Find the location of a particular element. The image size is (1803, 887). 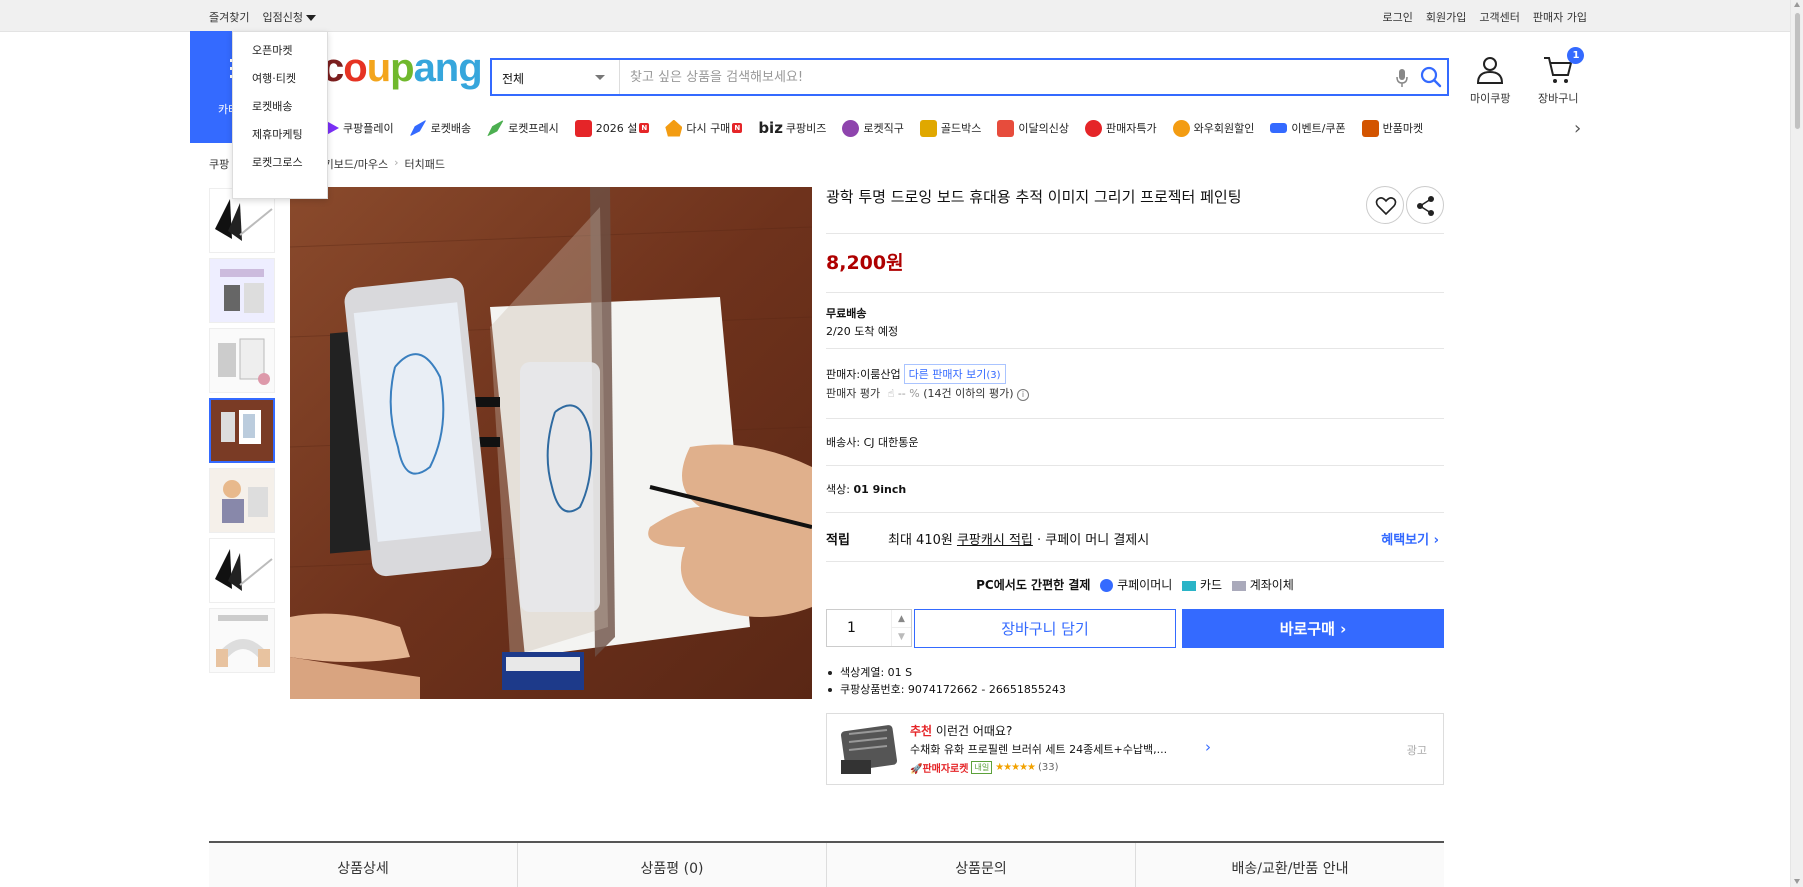

breadcrumb-keyboard-mouse: 키보드/마우스 is located at coordinates (356, 164).